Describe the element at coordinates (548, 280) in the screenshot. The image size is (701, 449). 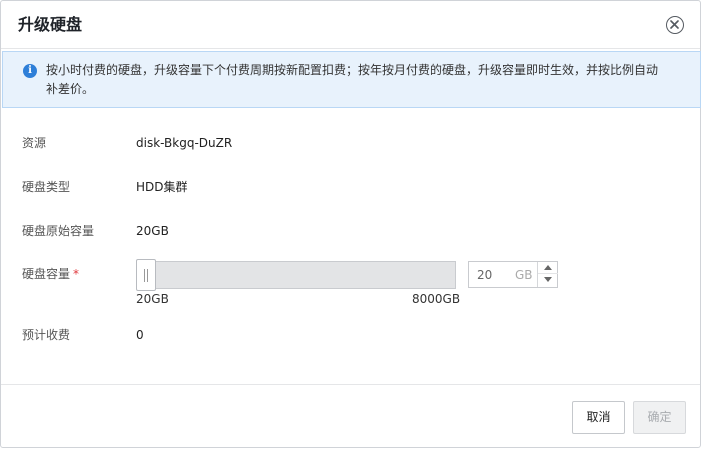
I see `caret-down-icon` at that location.